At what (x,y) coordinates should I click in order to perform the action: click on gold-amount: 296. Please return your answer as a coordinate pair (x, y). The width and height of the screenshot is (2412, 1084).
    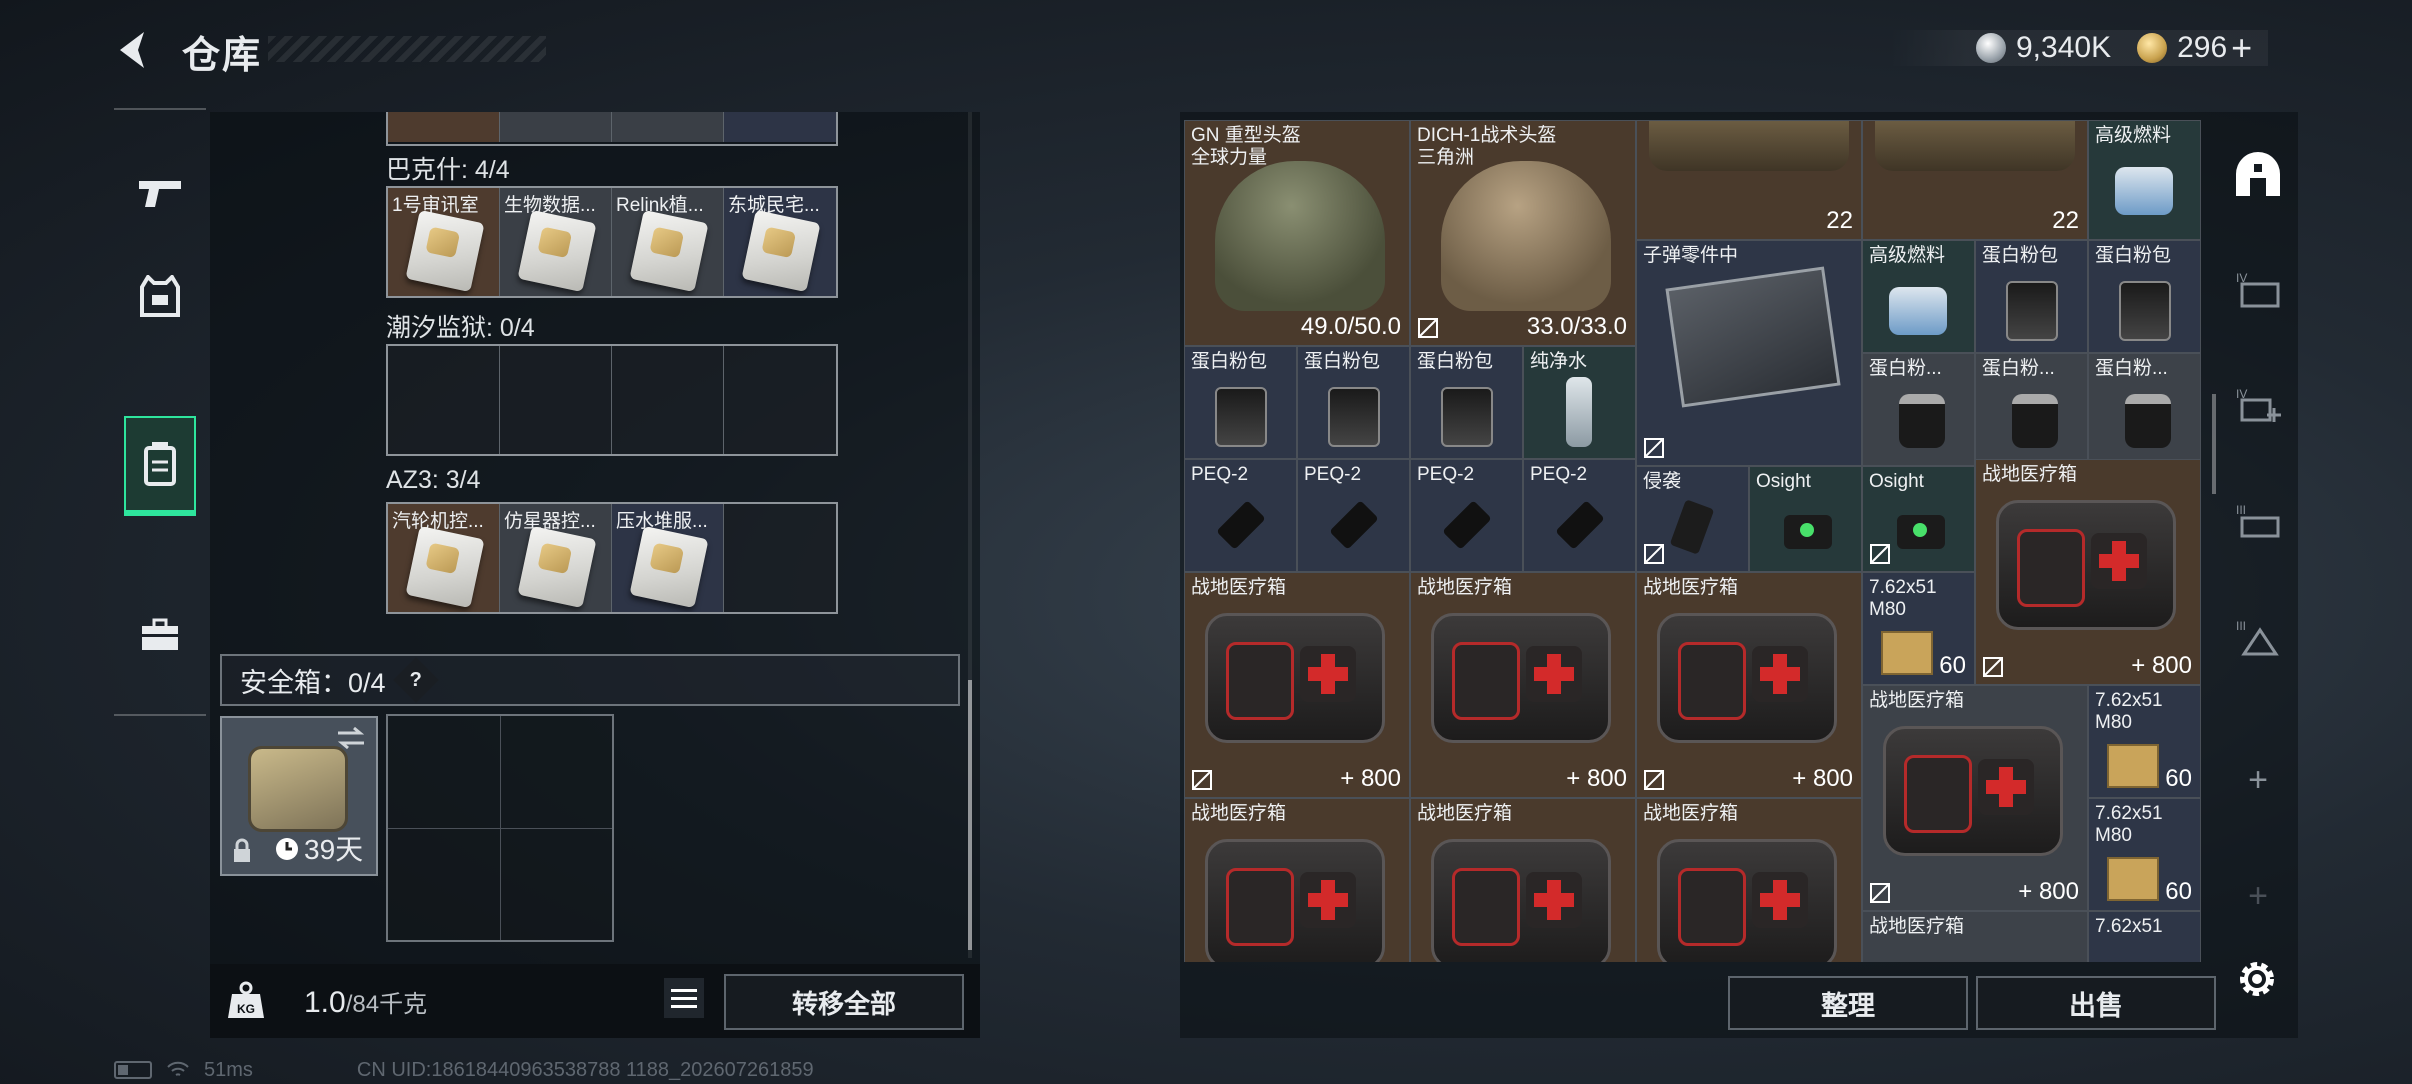
    Looking at the image, I should click on (2202, 47).